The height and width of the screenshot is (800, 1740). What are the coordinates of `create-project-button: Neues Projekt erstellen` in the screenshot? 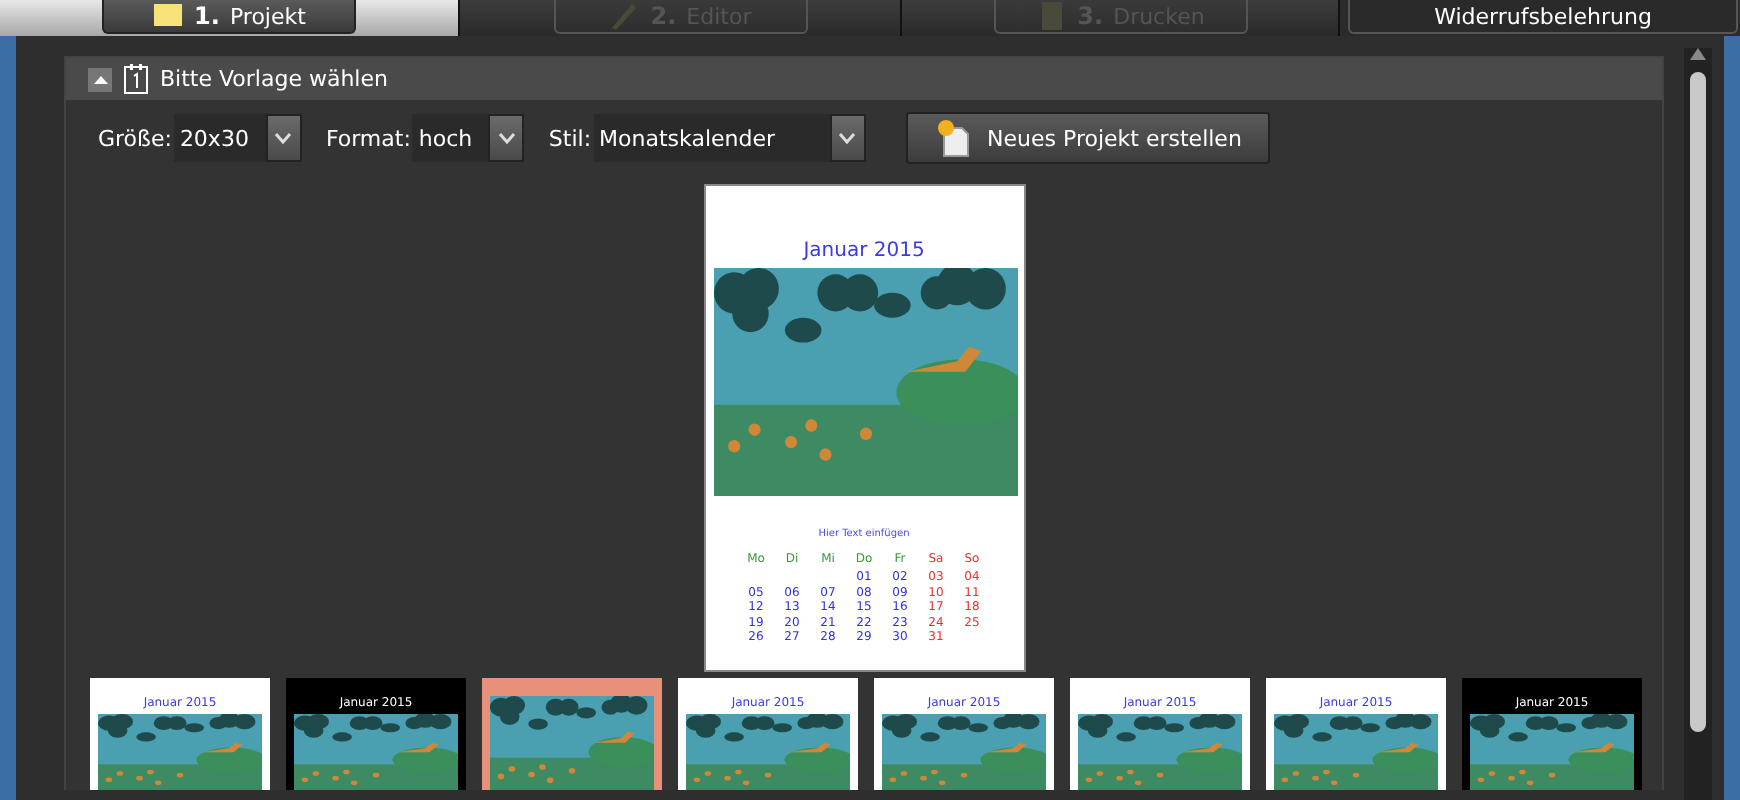 It's located at (1087, 138).